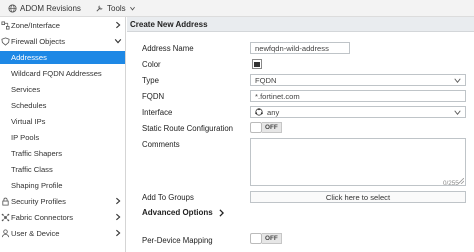  Describe the element at coordinates (37, 153) in the screenshot. I see `sidebar-item-label: Traffic Shapers` at that location.